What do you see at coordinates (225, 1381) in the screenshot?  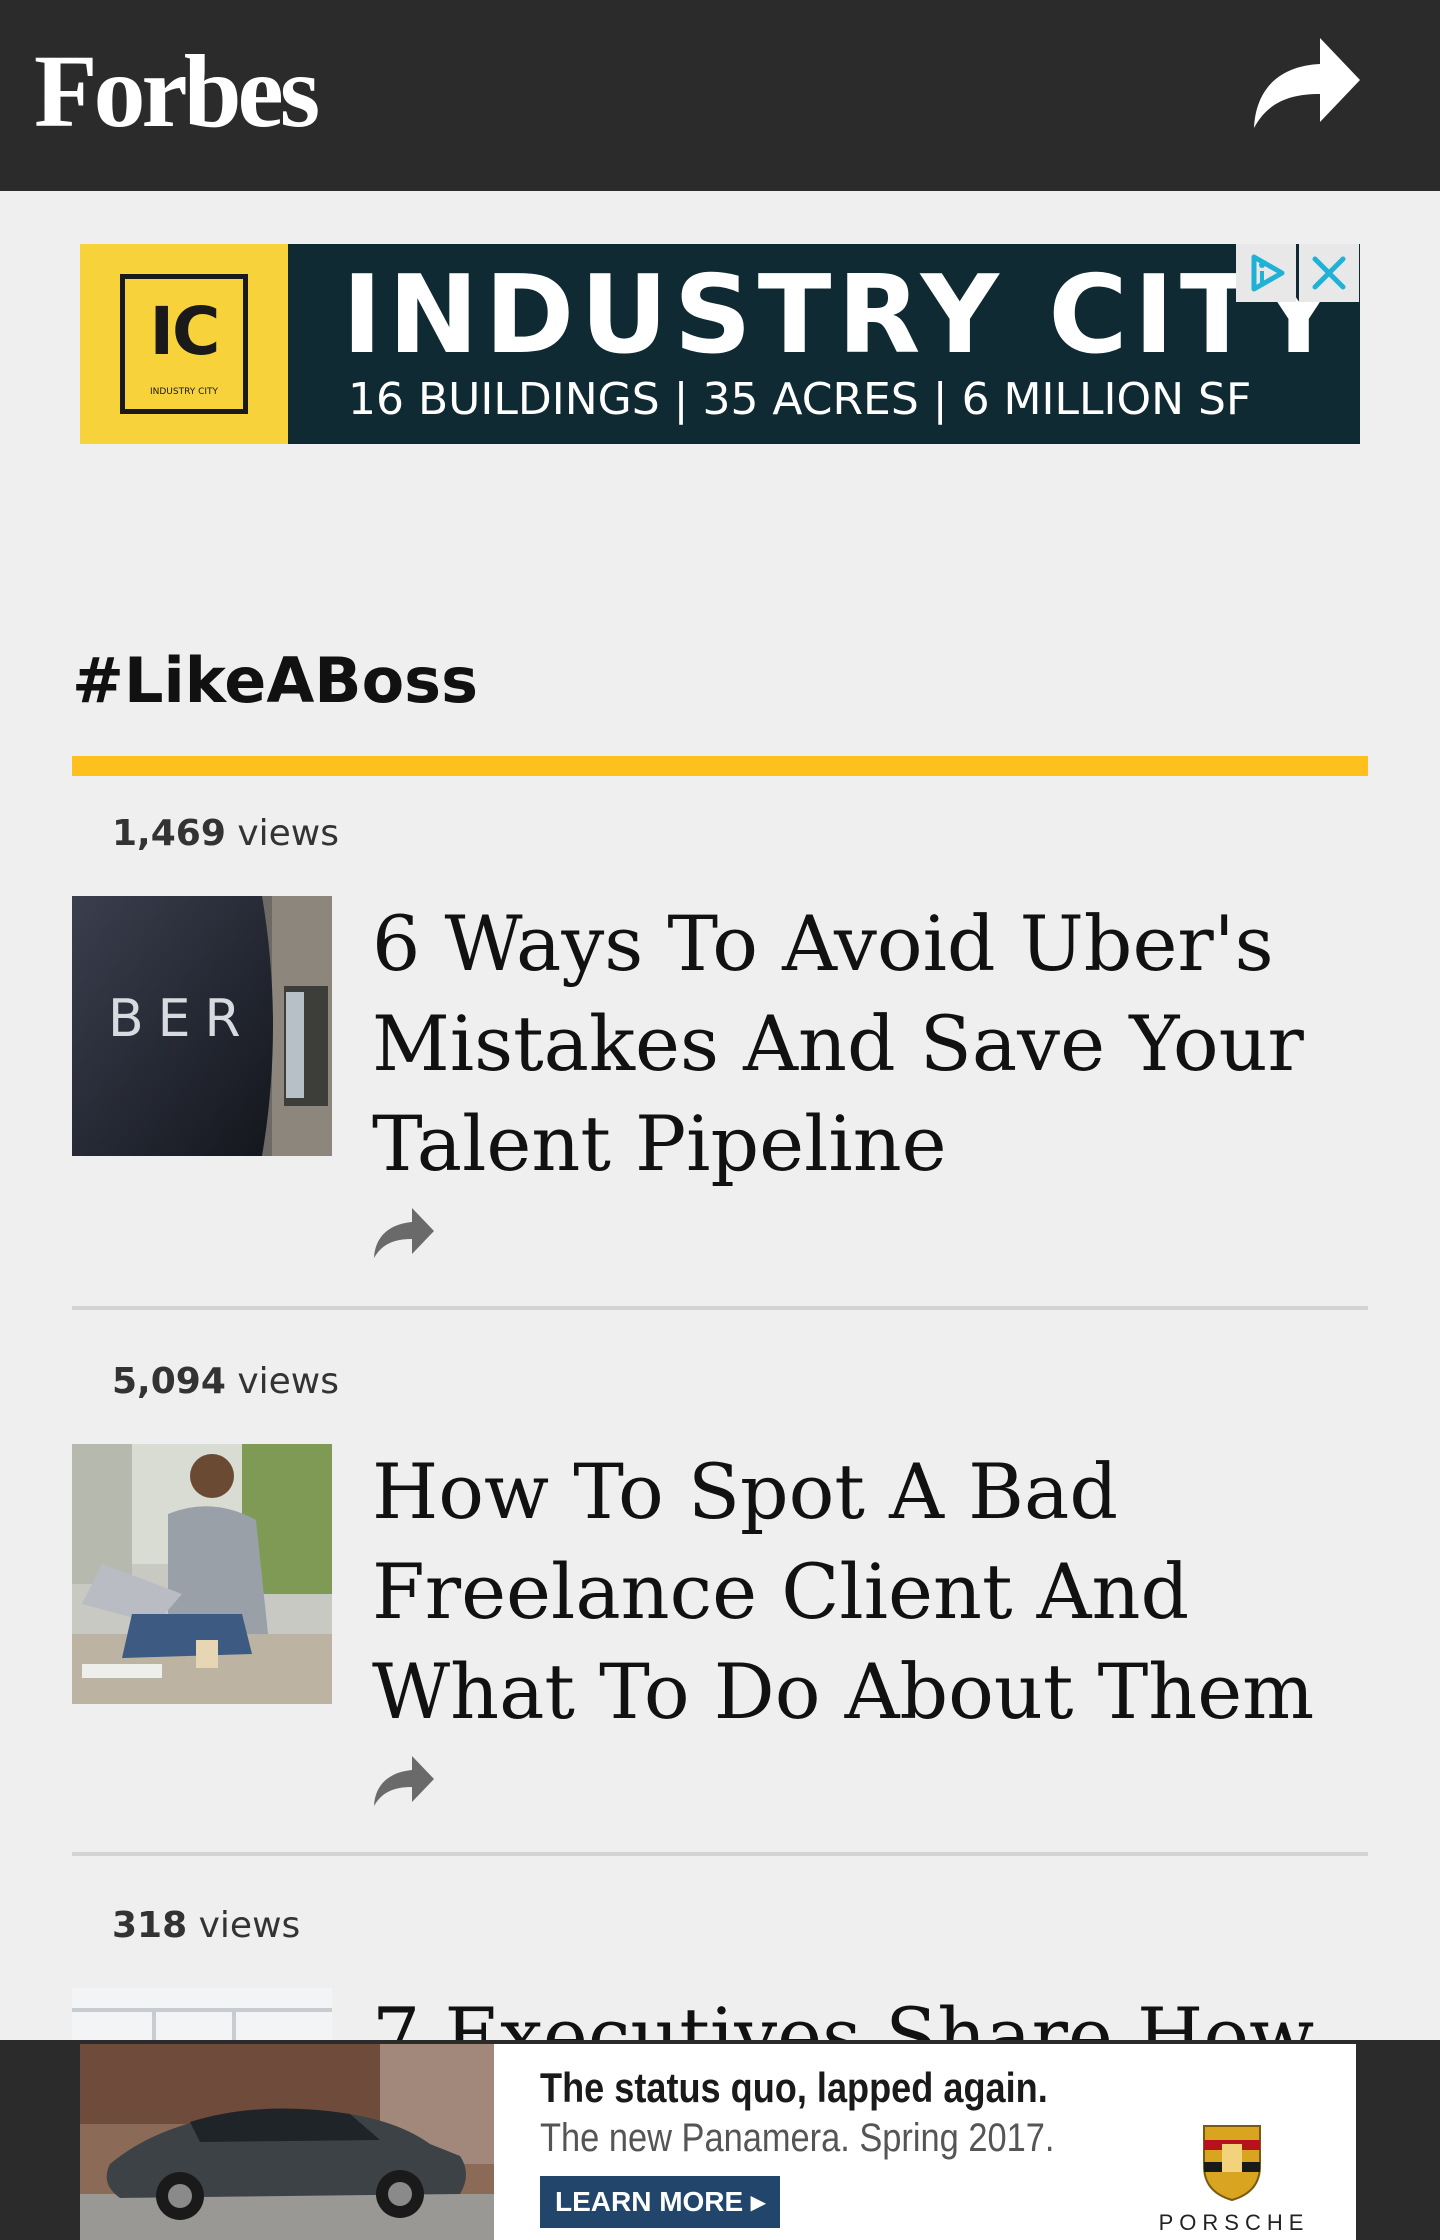 I see `view-count: 5,094 views` at bounding box center [225, 1381].